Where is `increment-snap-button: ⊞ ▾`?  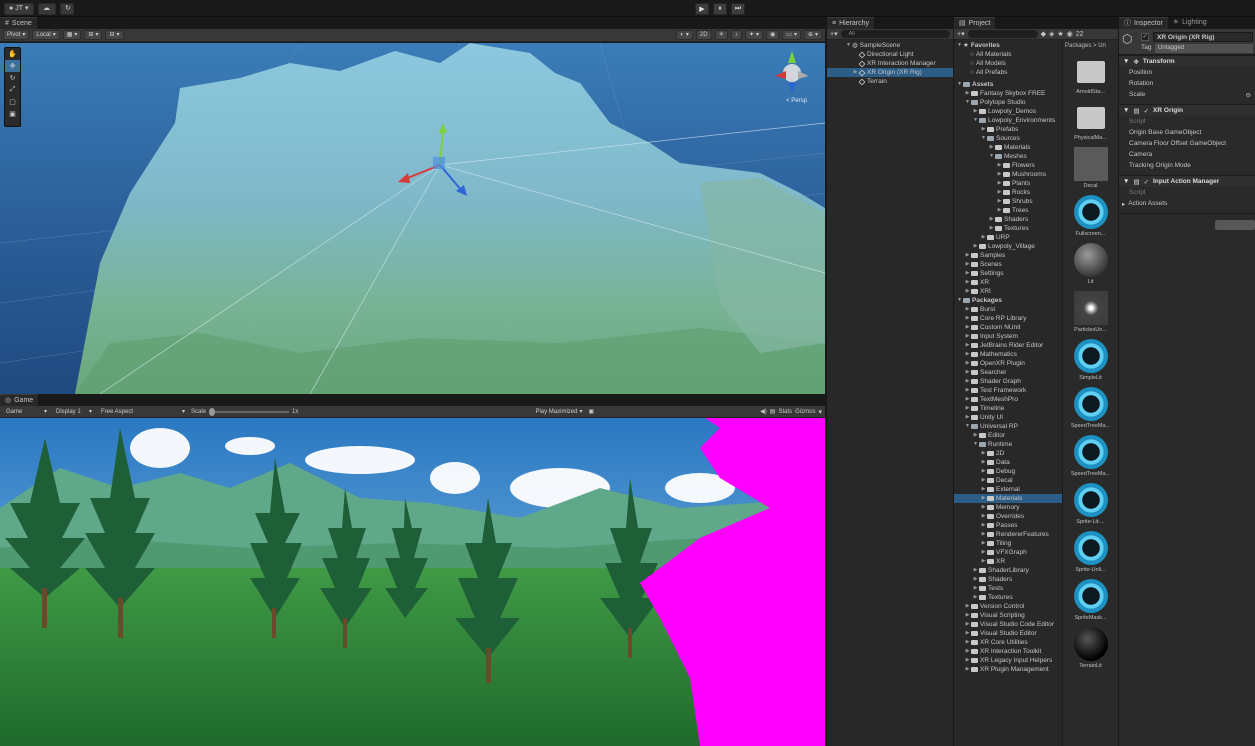
increment-snap-button: ⊞ ▾ is located at coordinates (93, 35).